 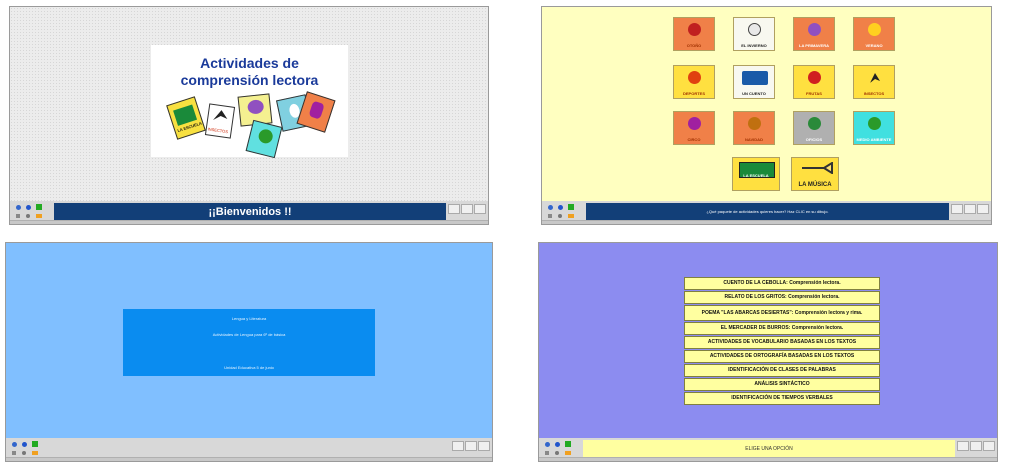 I want to click on card-insectos: INSECTOS, so click(x=220, y=121).